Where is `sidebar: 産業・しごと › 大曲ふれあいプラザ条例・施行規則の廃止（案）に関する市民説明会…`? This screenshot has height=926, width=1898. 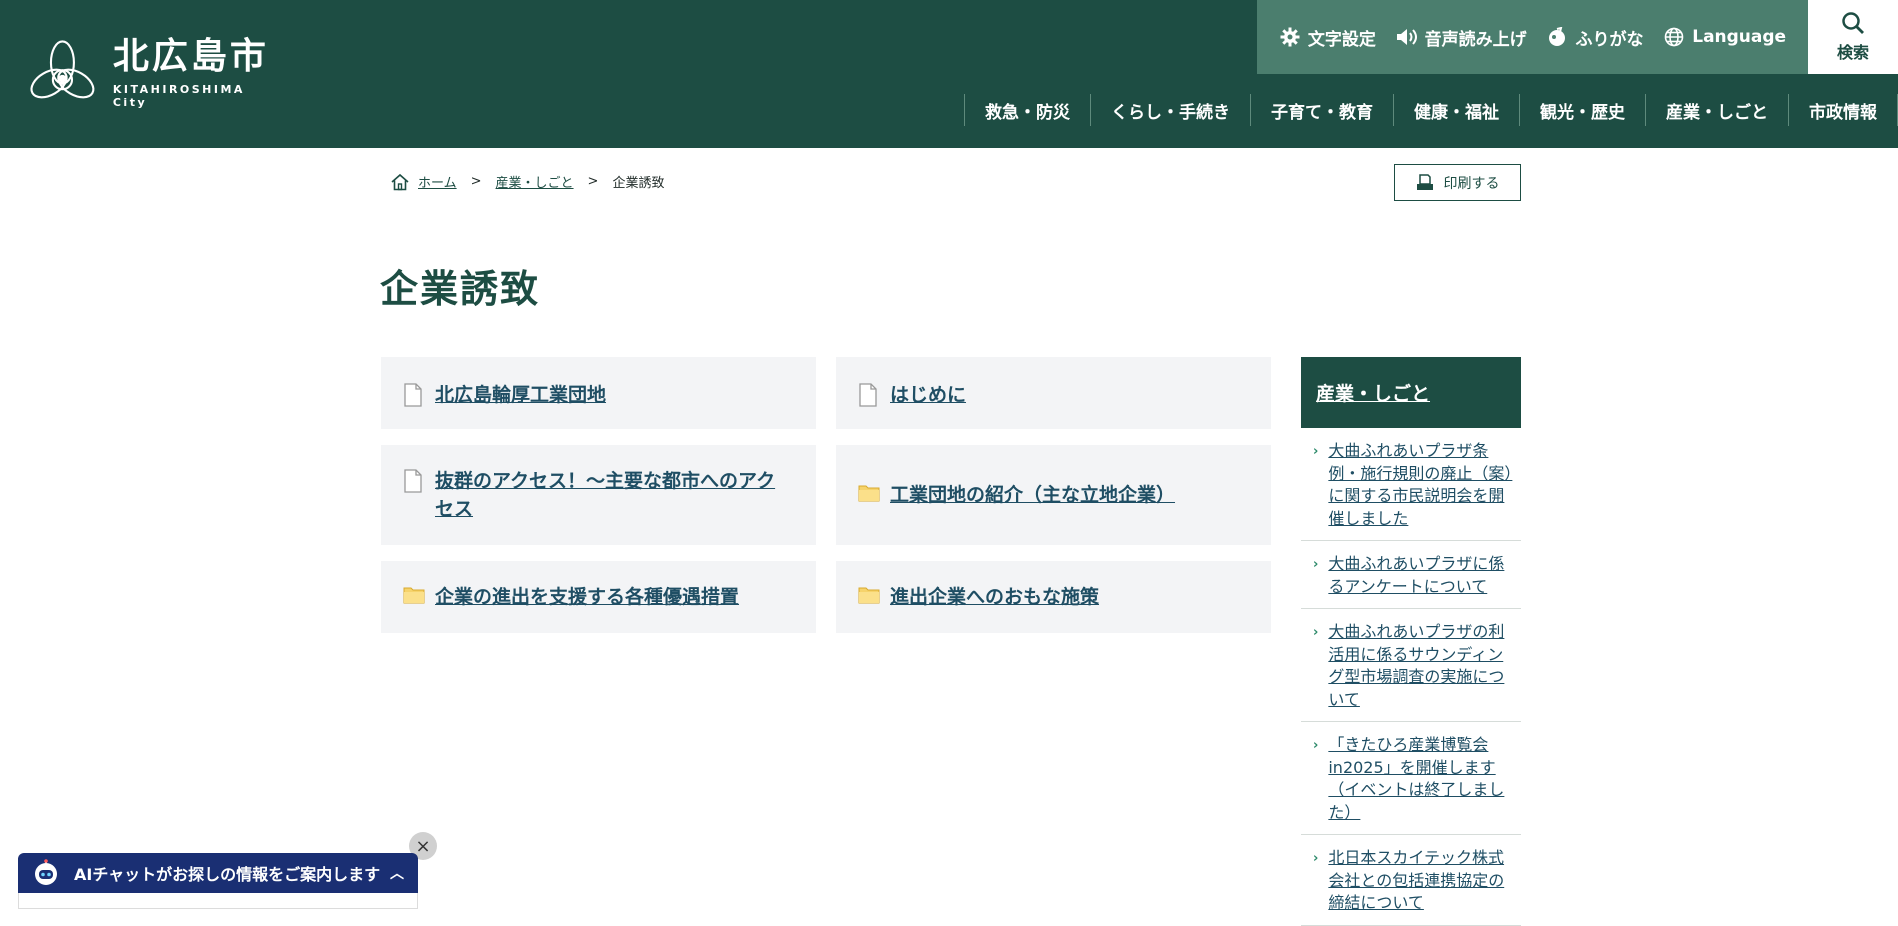 sidebar: 産業・しごと › 大曲ふれあいプラザ条例・施行規則の廃止（案）に関する市民説明会… is located at coordinates (1411, 641).